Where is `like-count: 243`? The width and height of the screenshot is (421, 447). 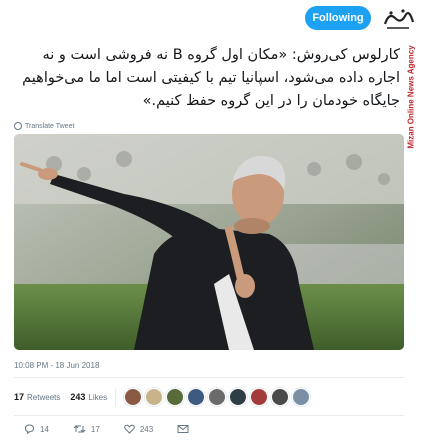
like-count: 243 is located at coordinates (146, 429).